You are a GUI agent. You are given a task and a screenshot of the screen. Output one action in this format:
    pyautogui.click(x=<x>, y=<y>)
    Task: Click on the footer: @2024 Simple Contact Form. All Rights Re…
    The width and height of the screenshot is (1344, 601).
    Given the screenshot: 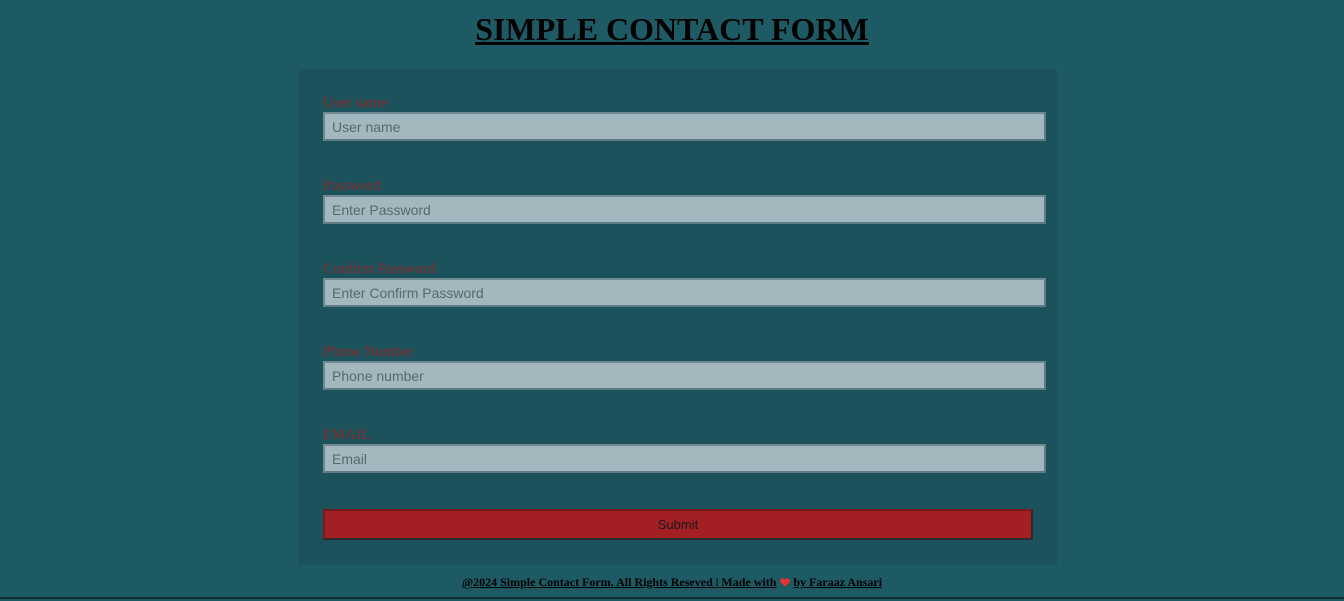 What is the action you would take?
    pyautogui.click(x=672, y=582)
    